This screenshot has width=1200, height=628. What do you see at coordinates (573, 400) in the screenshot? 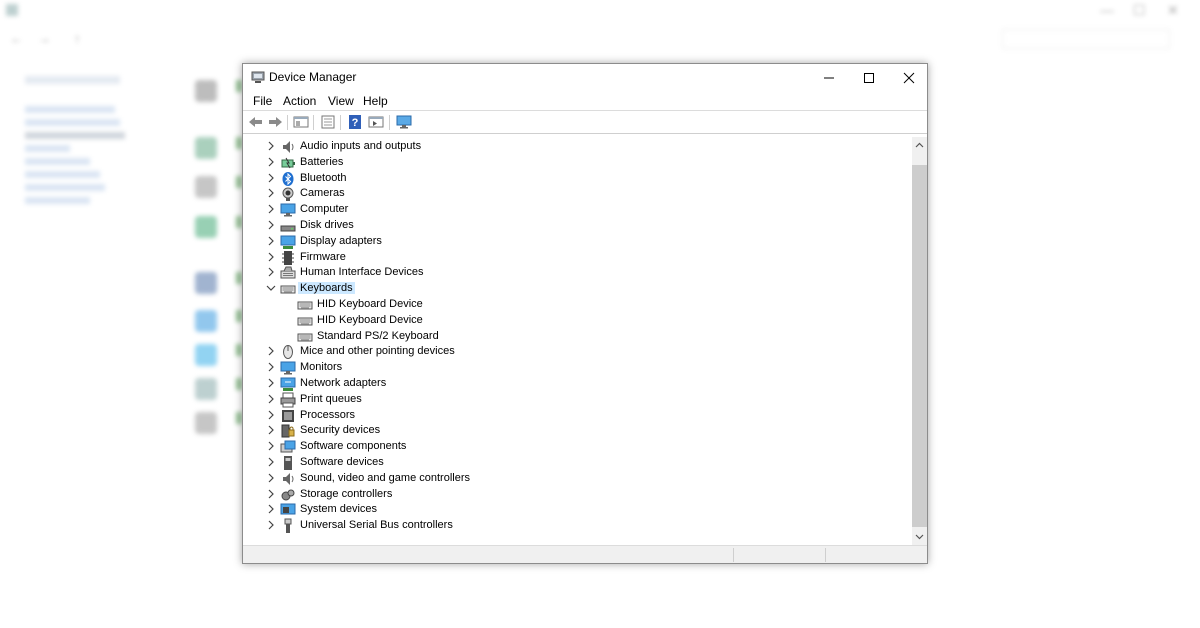
I see `tree-category-row: Print queues` at bounding box center [573, 400].